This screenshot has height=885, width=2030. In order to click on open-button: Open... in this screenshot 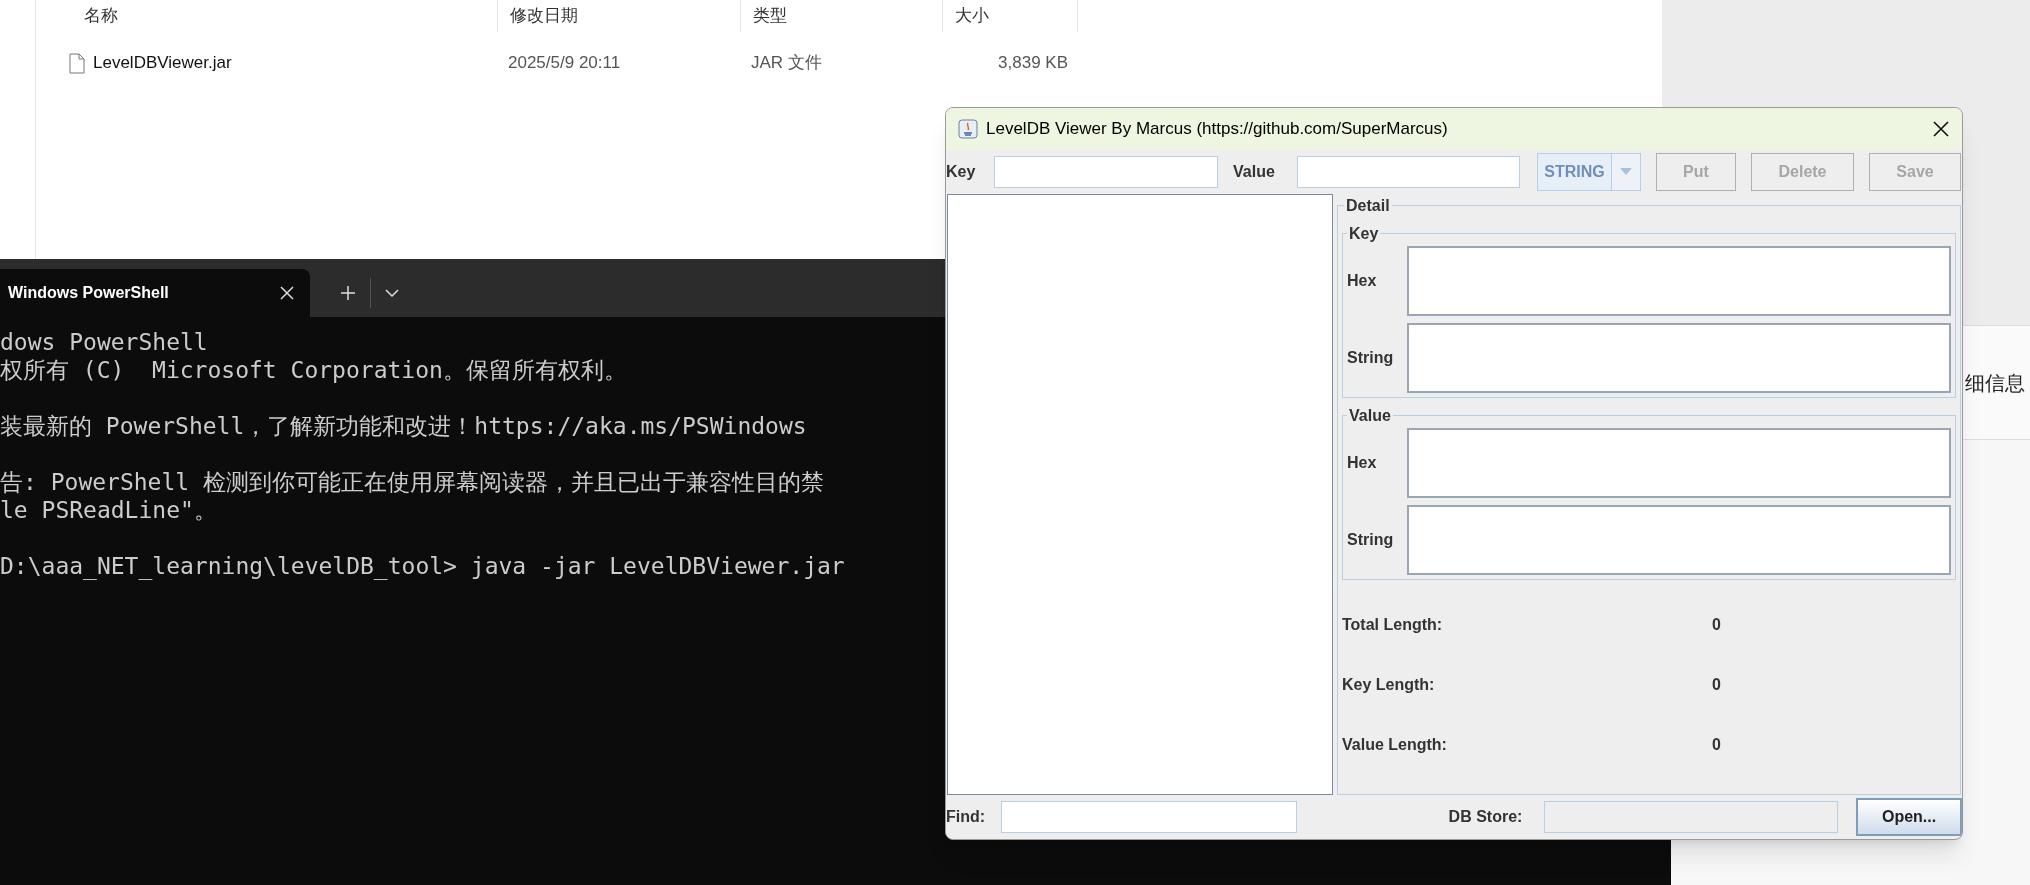, I will do `click(1909, 817)`.